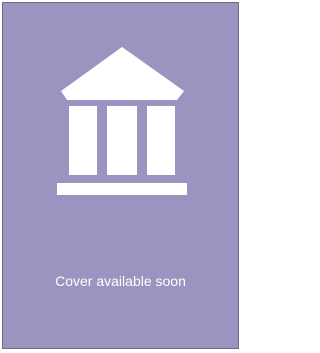  I want to click on column-middle, so click(122, 140).